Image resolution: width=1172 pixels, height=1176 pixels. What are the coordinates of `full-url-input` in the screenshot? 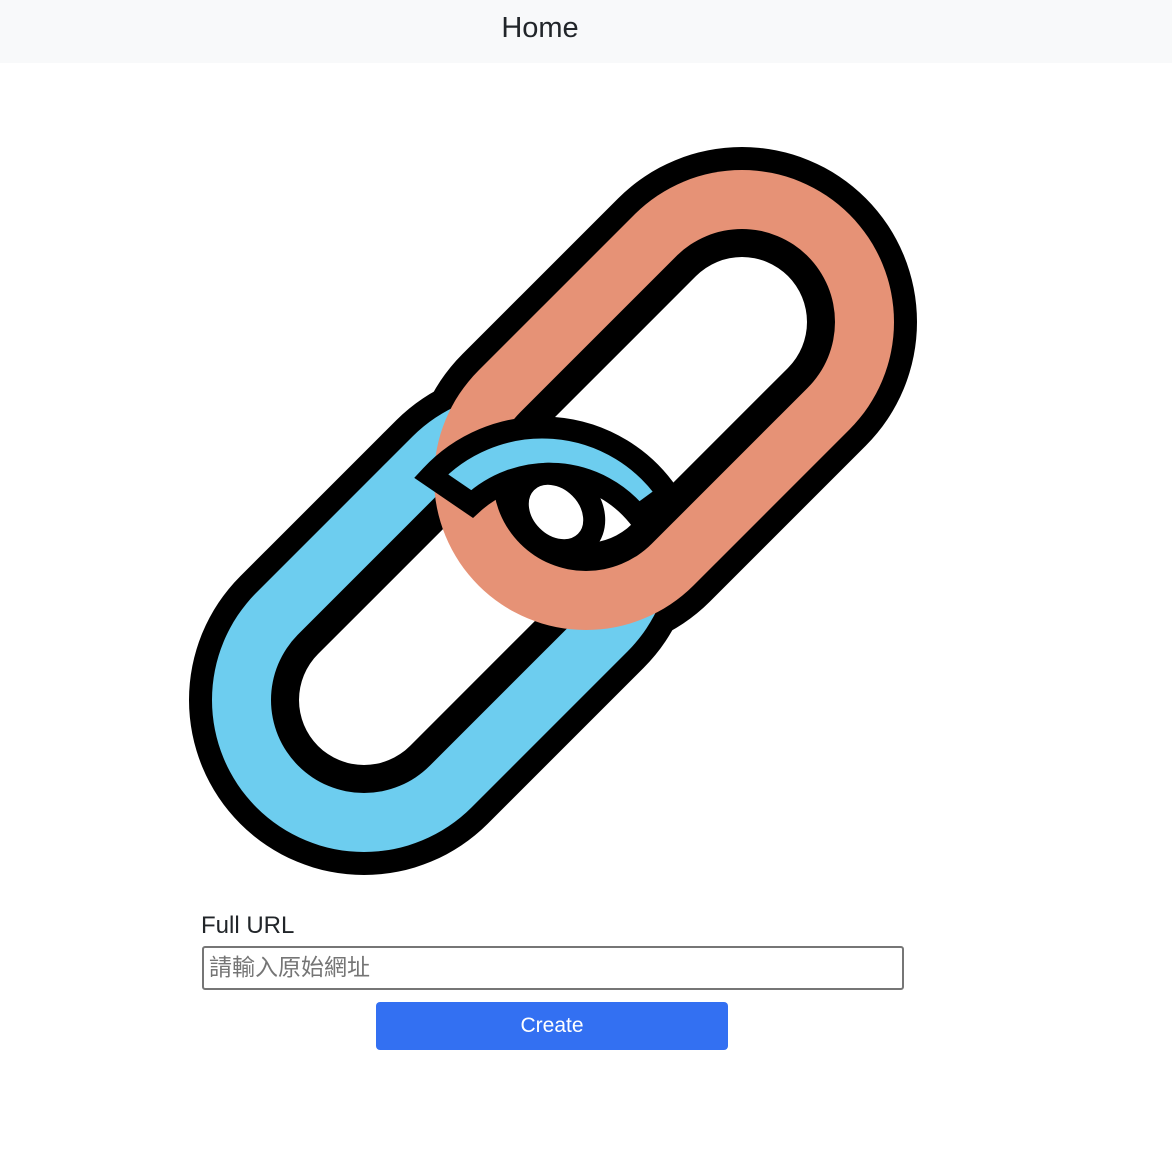 It's located at (553, 968).